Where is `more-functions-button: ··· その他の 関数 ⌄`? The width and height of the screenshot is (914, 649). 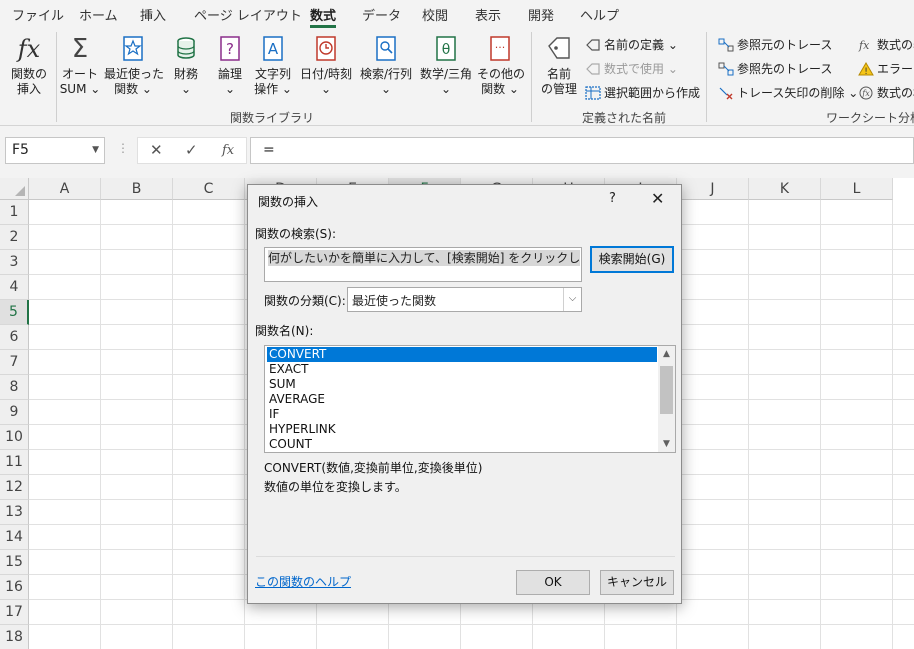 more-functions-button: ··· その他の 関数 ⌄ is located at coordinates (501, 65).